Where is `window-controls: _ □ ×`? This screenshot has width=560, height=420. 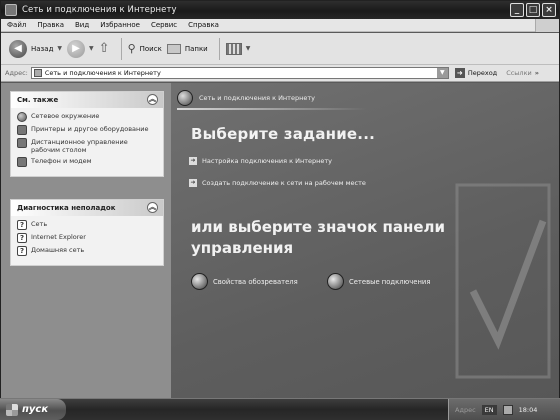 window-controls: _ □ × is located at coordinates (533, 10).